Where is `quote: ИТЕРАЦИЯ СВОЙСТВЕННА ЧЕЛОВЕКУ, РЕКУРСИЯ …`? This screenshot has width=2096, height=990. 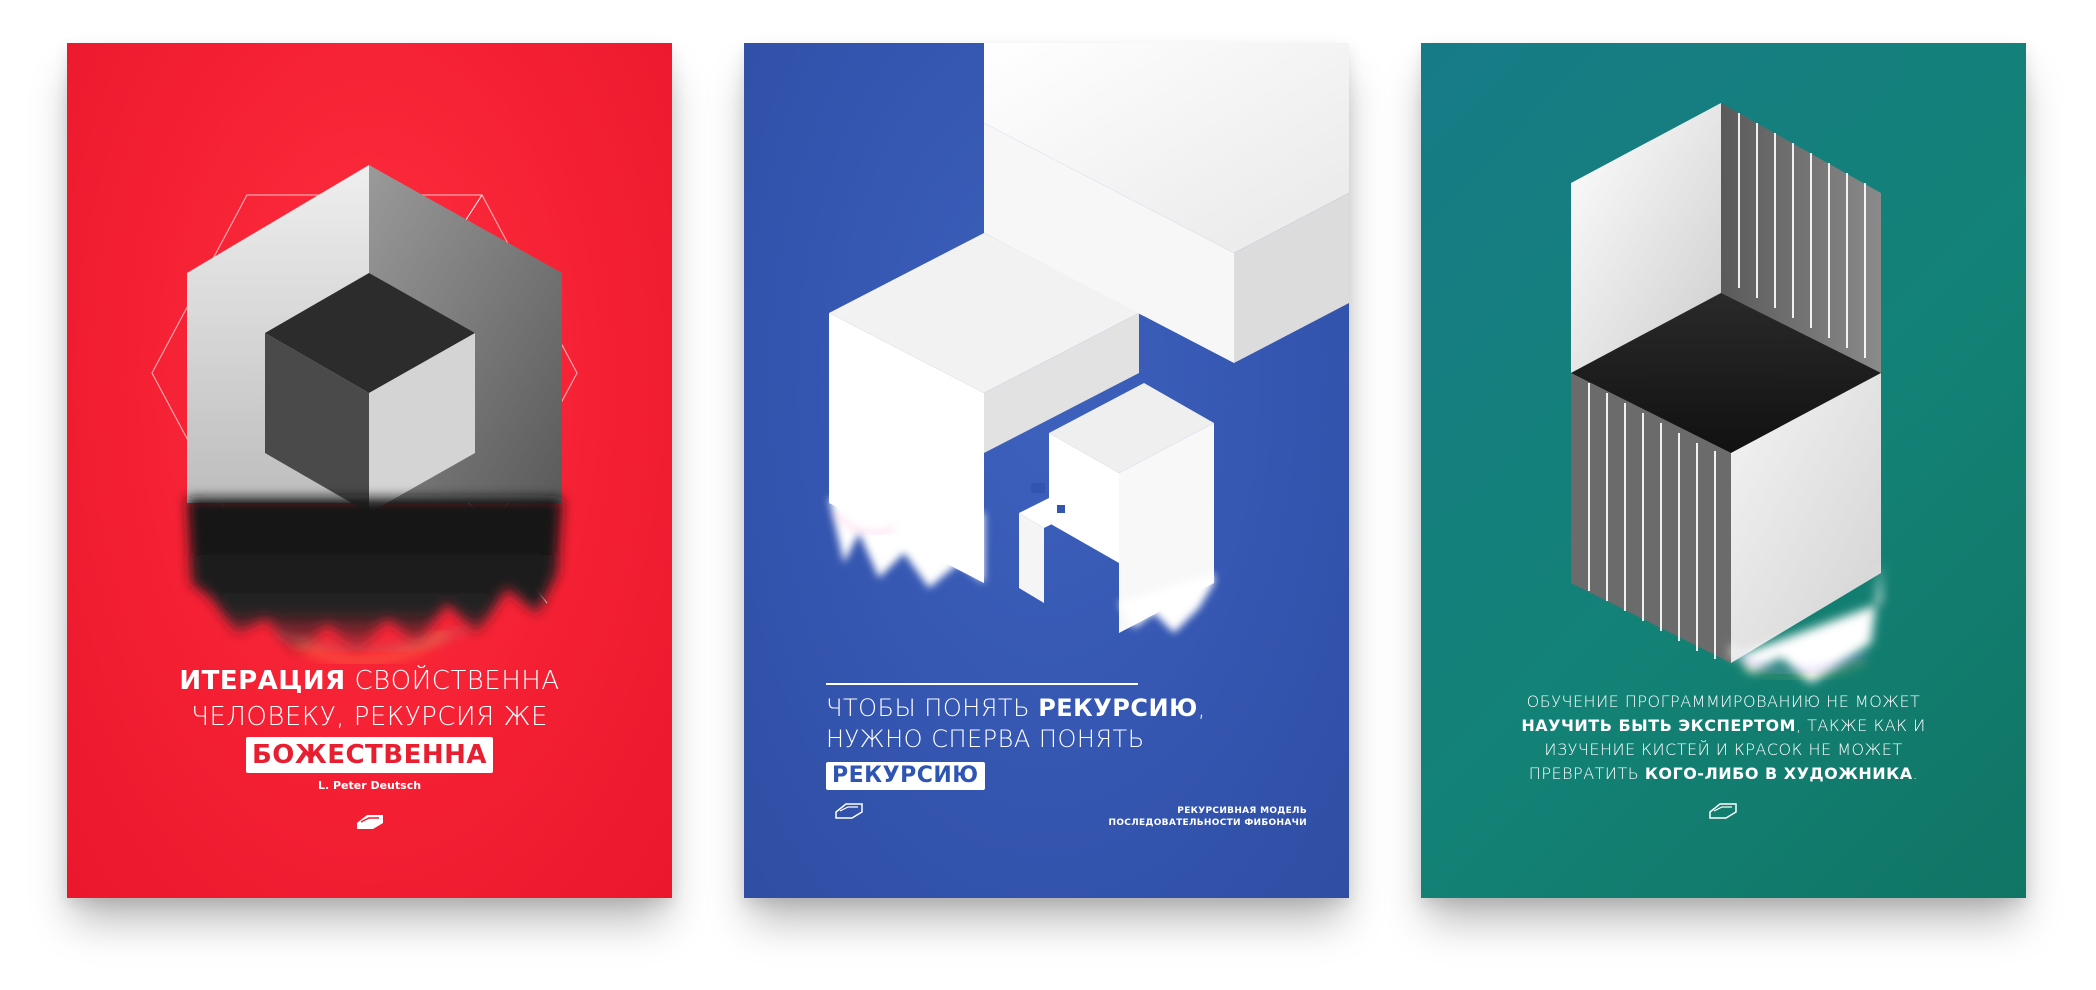 quote: ИТЕРАЦИЯ СВОЙСТВЕННА ЧЕЛОВЕКУ, РЕКУРСИЯ … is located at coordinates (369, 718).